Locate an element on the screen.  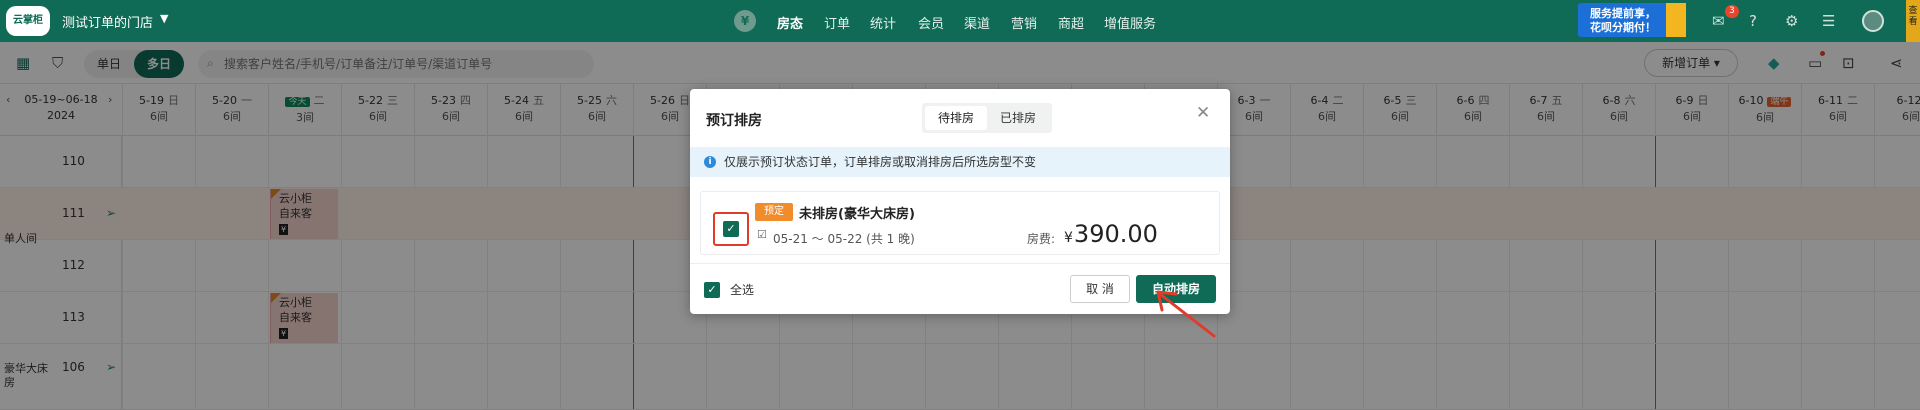
nav-members: 会员 is located at coordinates (931, 22).